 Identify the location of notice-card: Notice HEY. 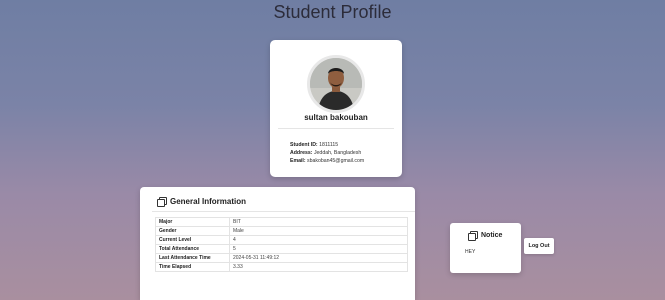
(485, 248).